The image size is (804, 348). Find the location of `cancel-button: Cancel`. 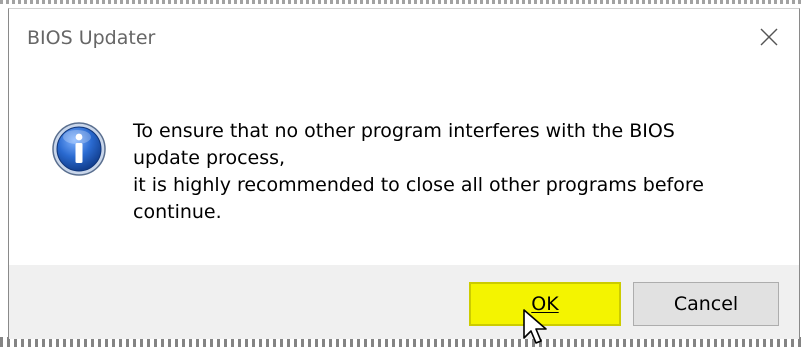

cancel-button: Cancel is located at coordinates (706, 304).